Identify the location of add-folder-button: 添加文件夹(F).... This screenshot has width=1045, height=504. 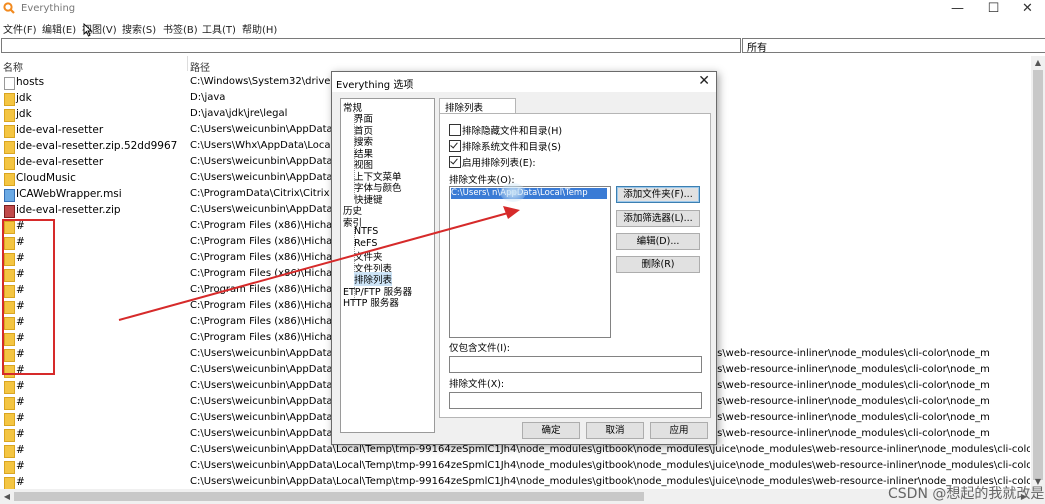
(658, 194).